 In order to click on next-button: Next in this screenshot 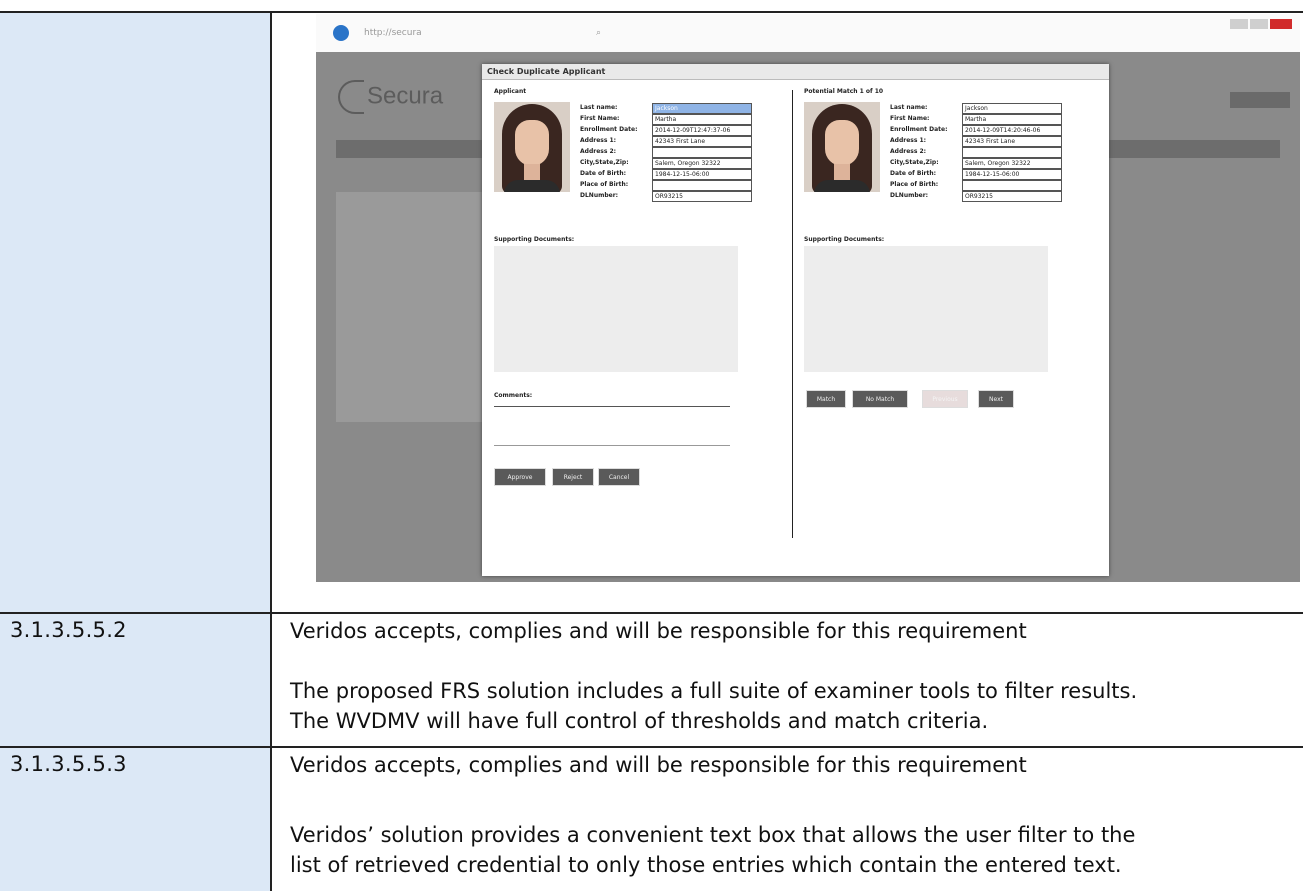, I will do `click(996, 399)`.